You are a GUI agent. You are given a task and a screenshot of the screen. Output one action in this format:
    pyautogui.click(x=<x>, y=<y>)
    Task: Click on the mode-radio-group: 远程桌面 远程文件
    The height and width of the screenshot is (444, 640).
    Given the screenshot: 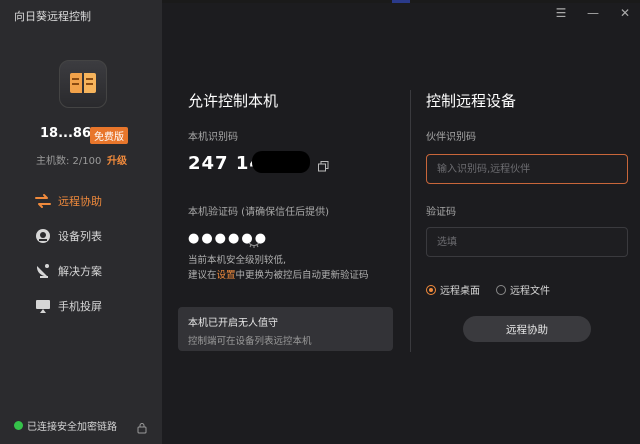 What is the action you would take?
    pyautogui.click(x=488, y=289)
    